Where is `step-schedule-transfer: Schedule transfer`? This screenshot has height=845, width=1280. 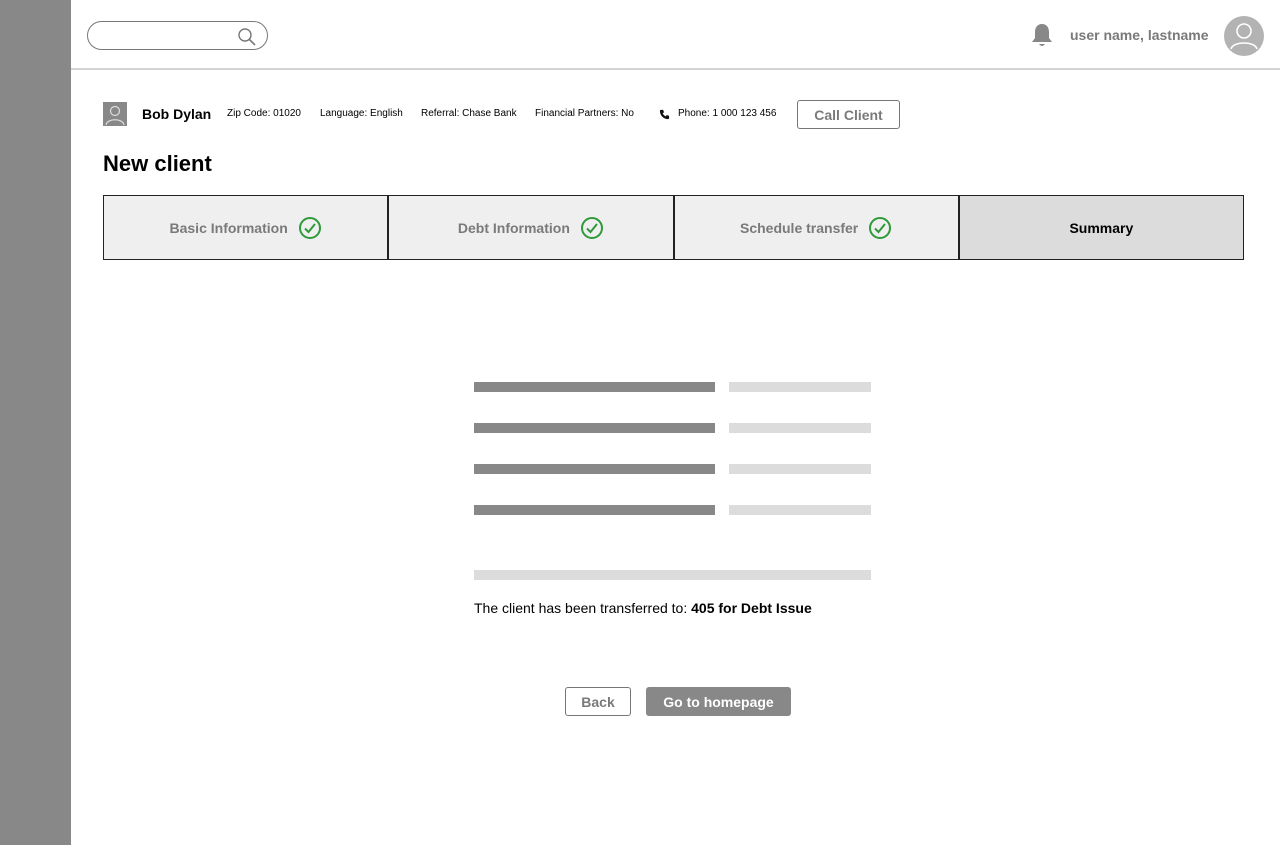
step-schedule-transfer: Schedule transfer is located at coordinates (817, 227).